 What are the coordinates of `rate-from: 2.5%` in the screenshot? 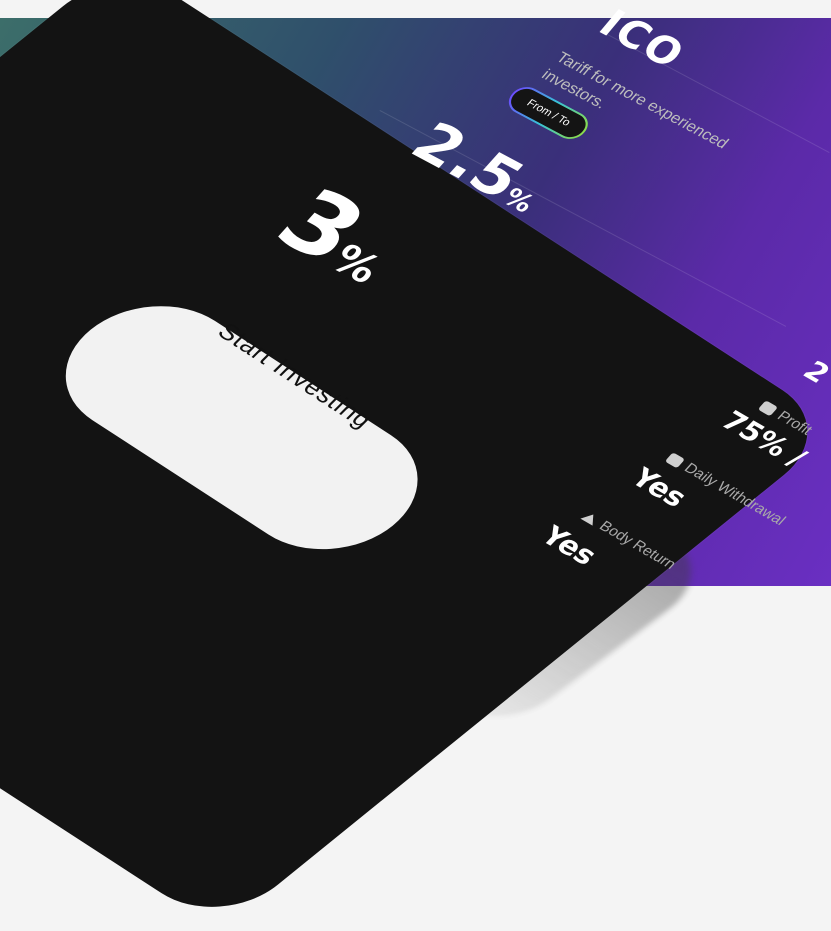 It's located at (480, 167).